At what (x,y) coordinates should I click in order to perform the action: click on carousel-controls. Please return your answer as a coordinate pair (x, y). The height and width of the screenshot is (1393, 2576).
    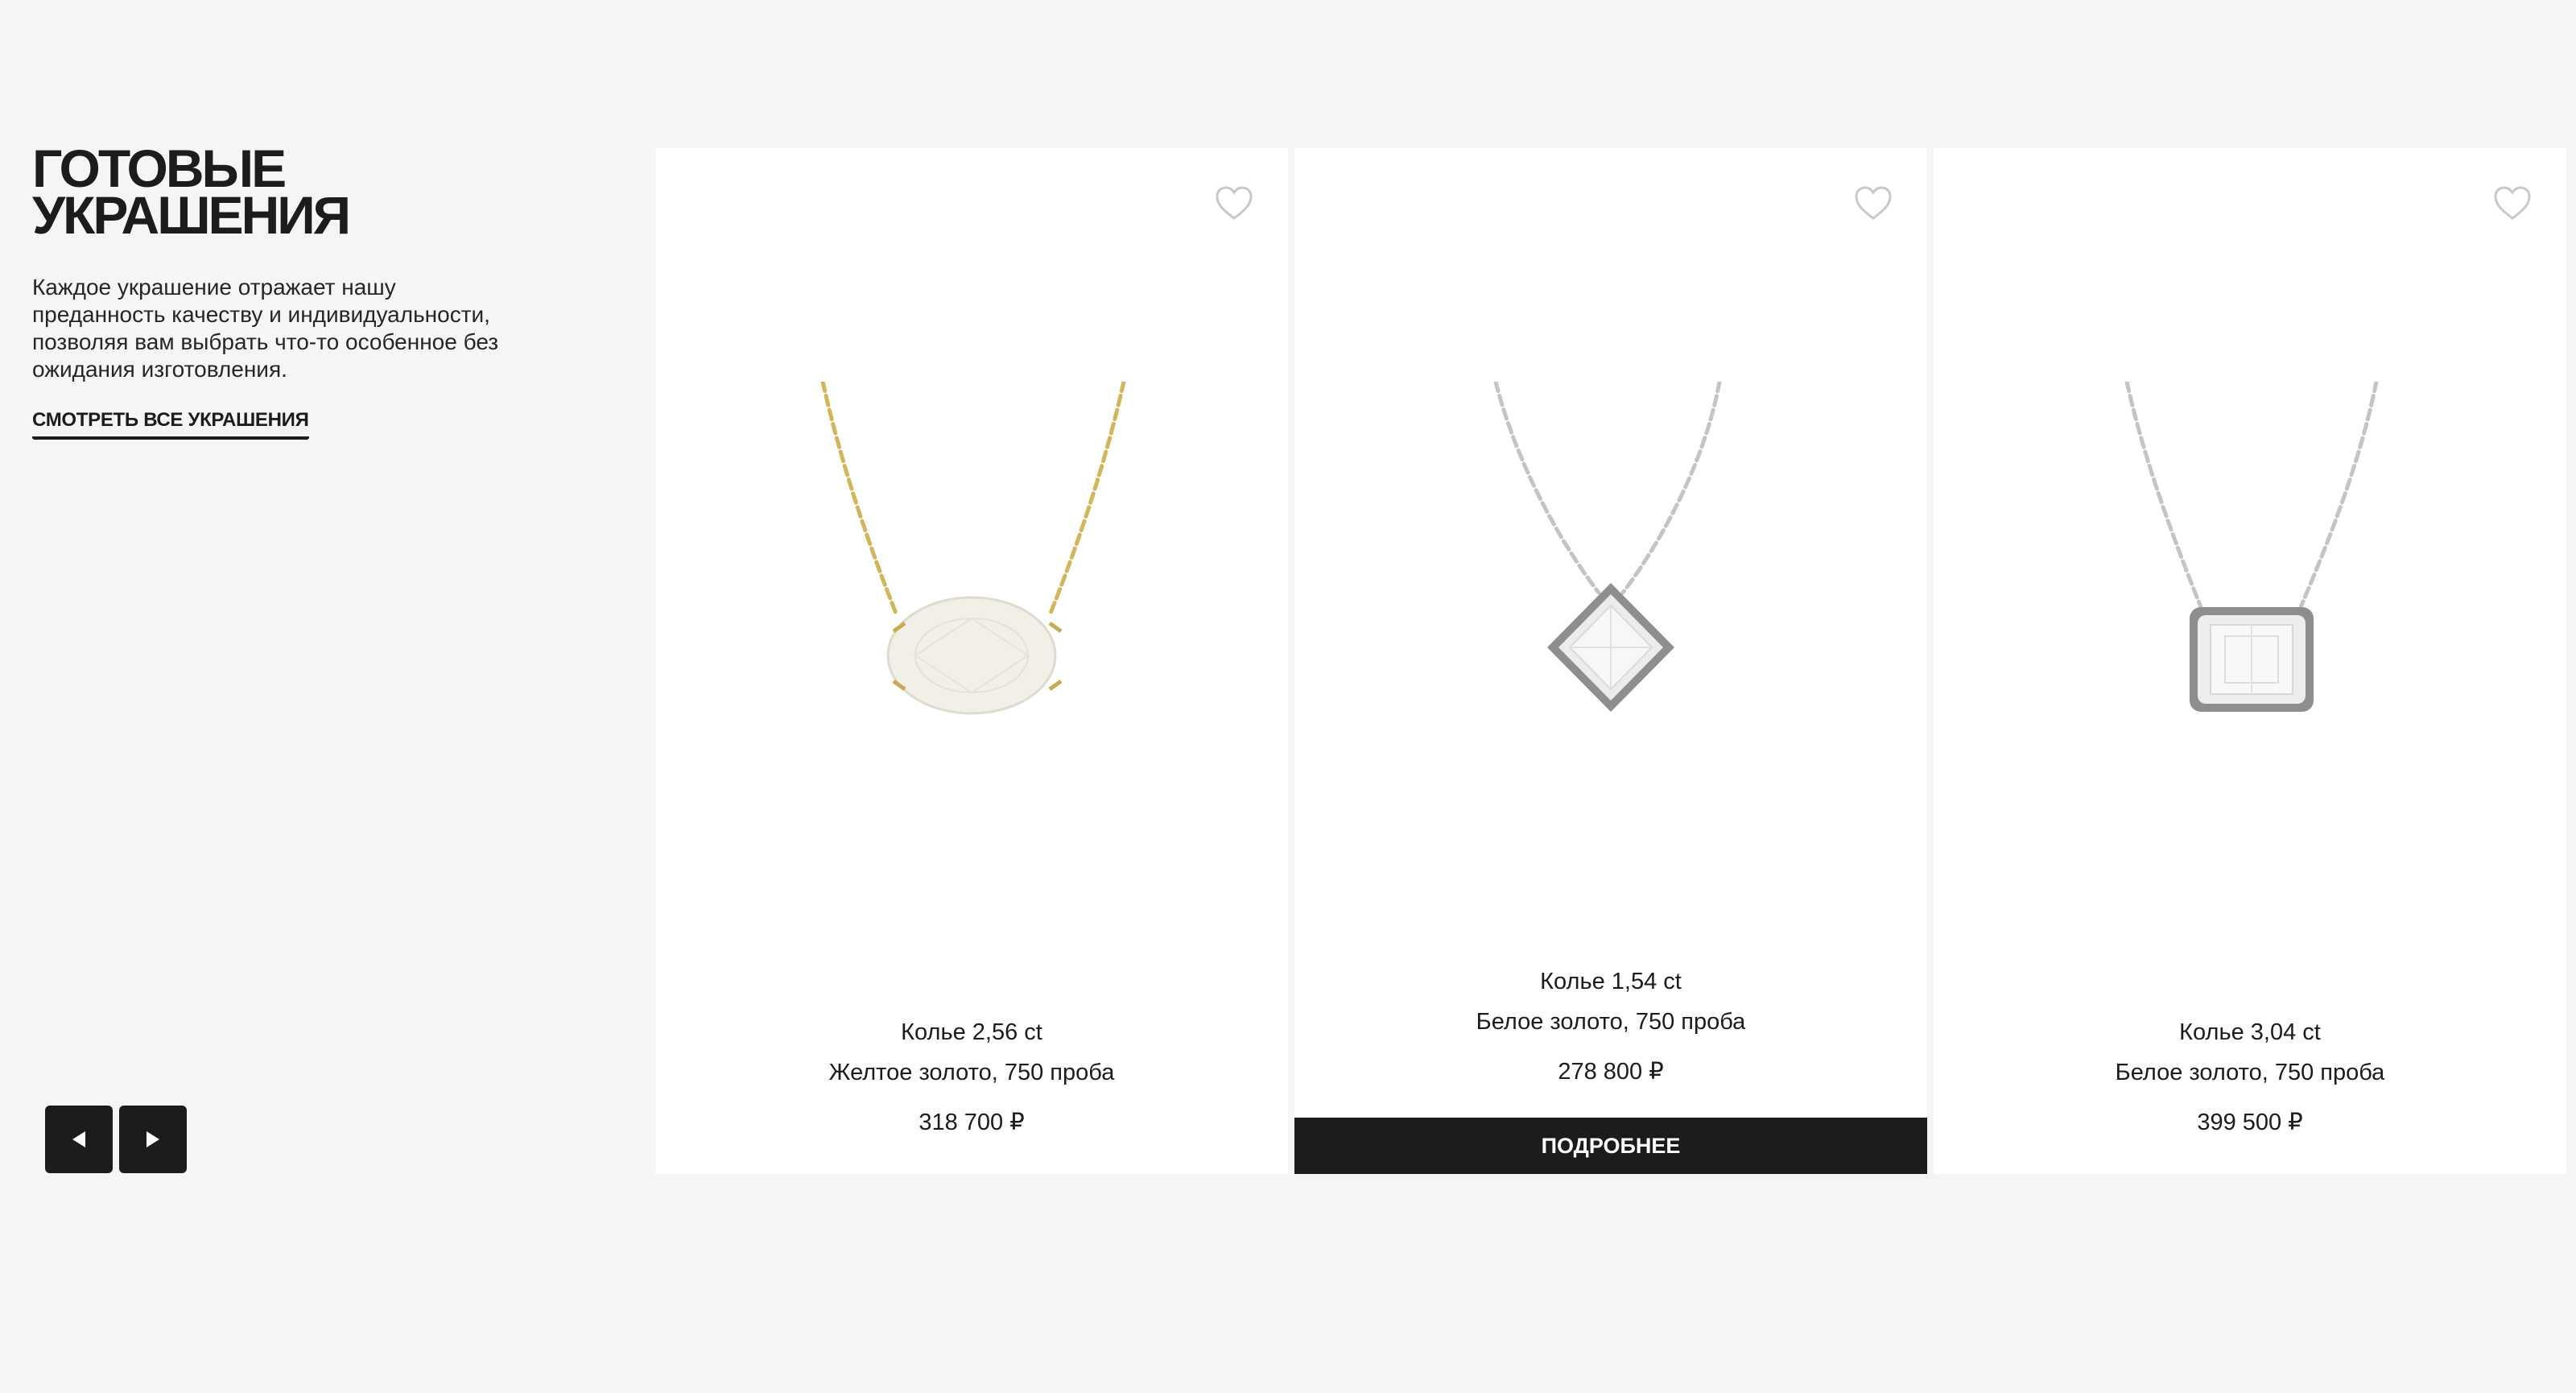
    Looking at the image, I should click on (116, 1139).